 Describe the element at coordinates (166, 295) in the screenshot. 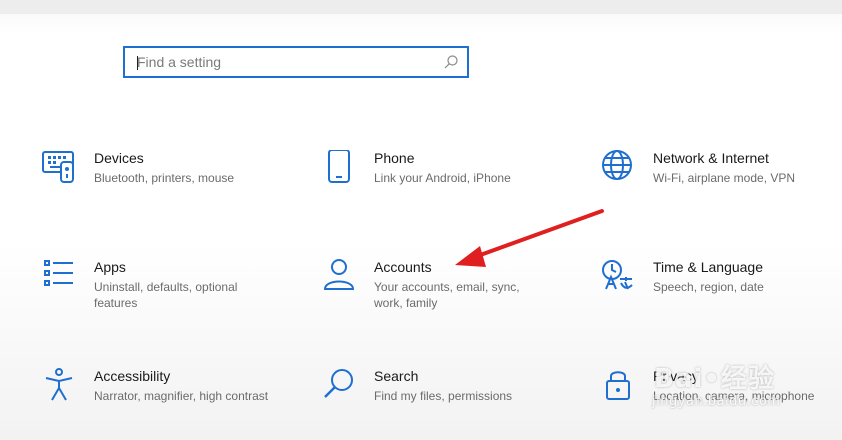

I see `tile-description: Uninstall, defaults, optional features` at that location.